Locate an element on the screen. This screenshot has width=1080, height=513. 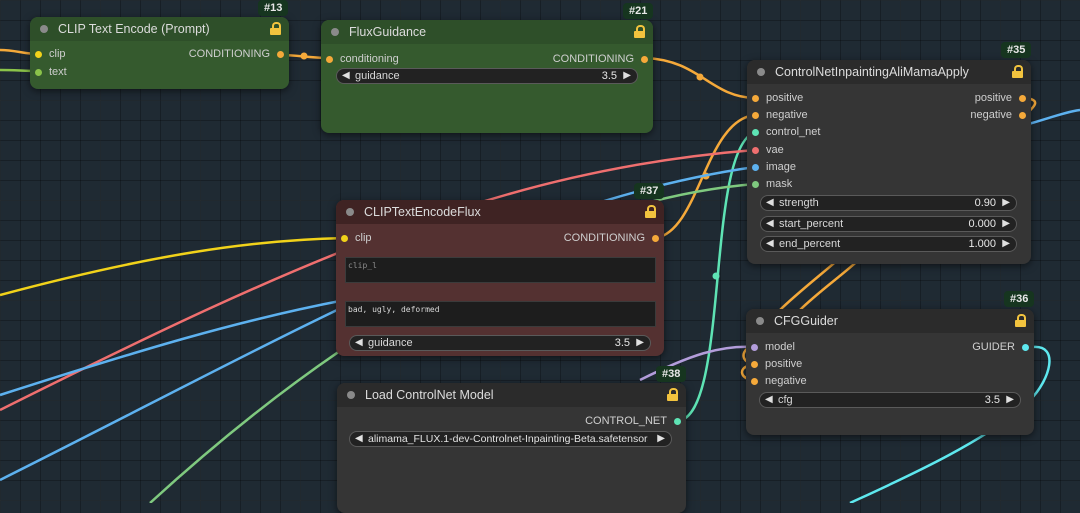
node-id-badge: #37 is located at coordinates (649, 191).